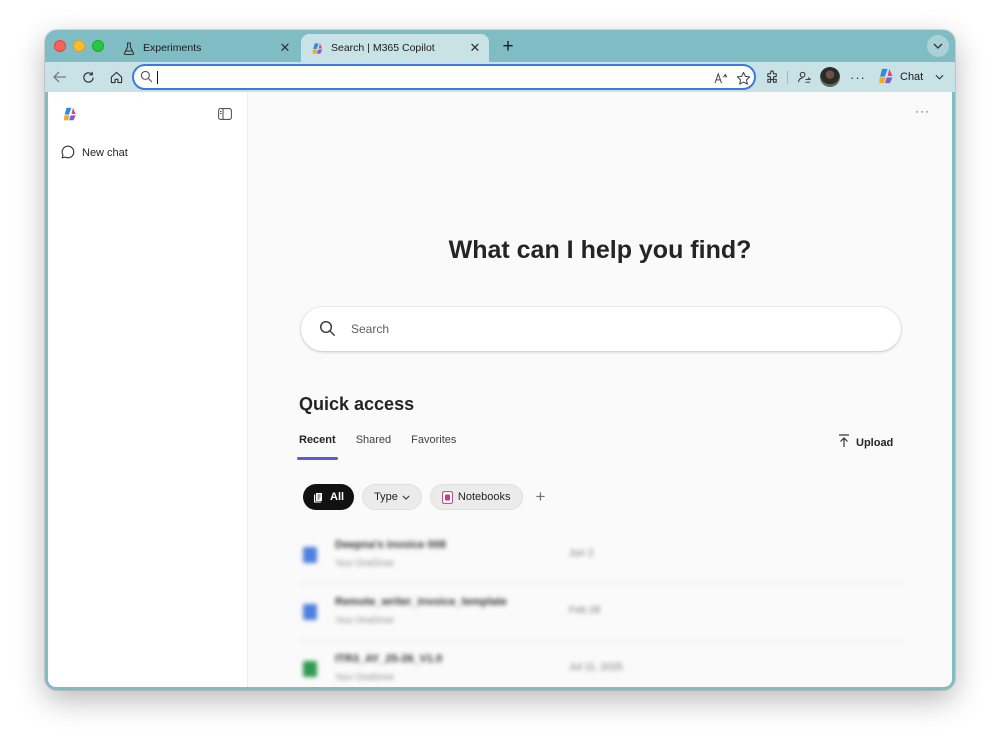 The image size is (1000, 750). Describe the element at coordinates (70, 114) in the screenshot. I see `copilot-logo-icon` at that location.